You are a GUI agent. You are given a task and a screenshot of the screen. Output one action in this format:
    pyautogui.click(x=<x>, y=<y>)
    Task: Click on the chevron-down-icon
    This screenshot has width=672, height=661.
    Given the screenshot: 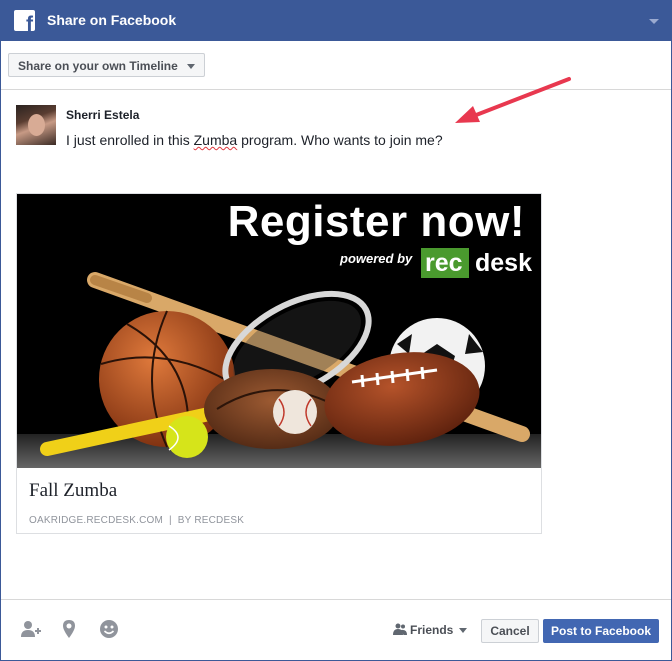 What is the action you would take?
    pyautogui.click(x=654, y=21)
    